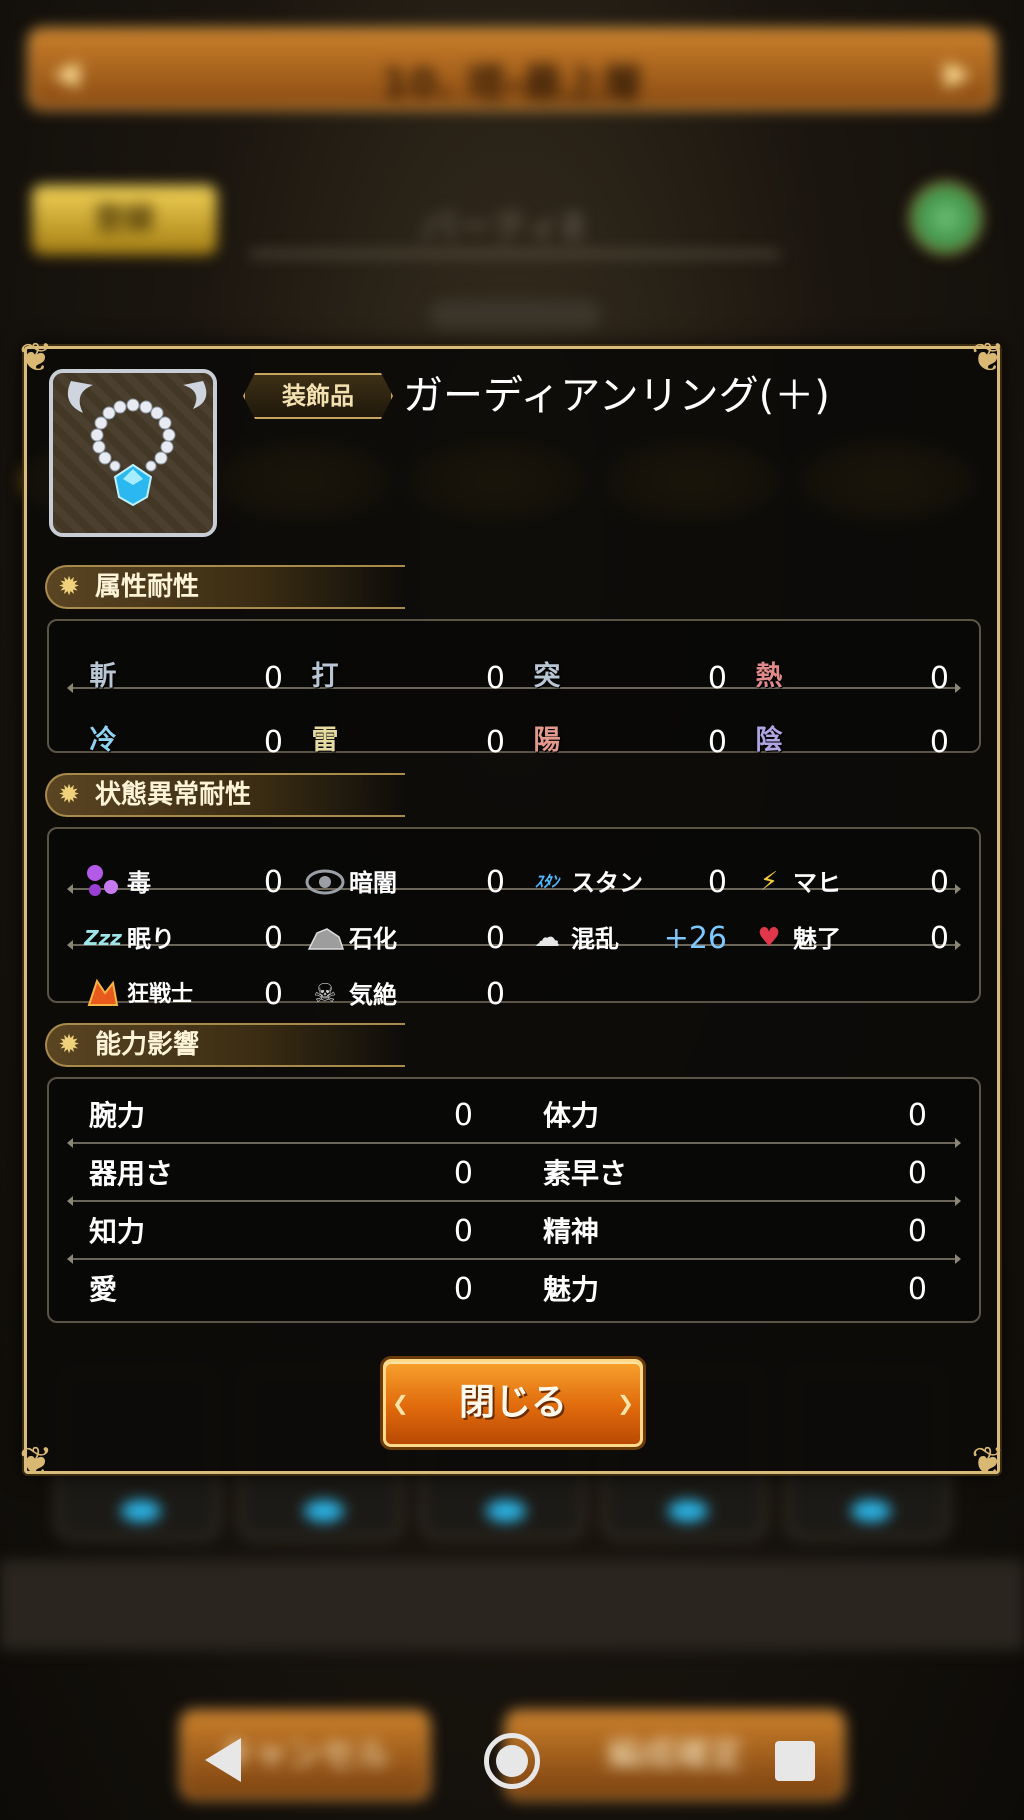 The image size is (1024, 1820). Describe the element at coordinates (512, 1761) in the screenshot. I see `home-circle-icon` at that location.